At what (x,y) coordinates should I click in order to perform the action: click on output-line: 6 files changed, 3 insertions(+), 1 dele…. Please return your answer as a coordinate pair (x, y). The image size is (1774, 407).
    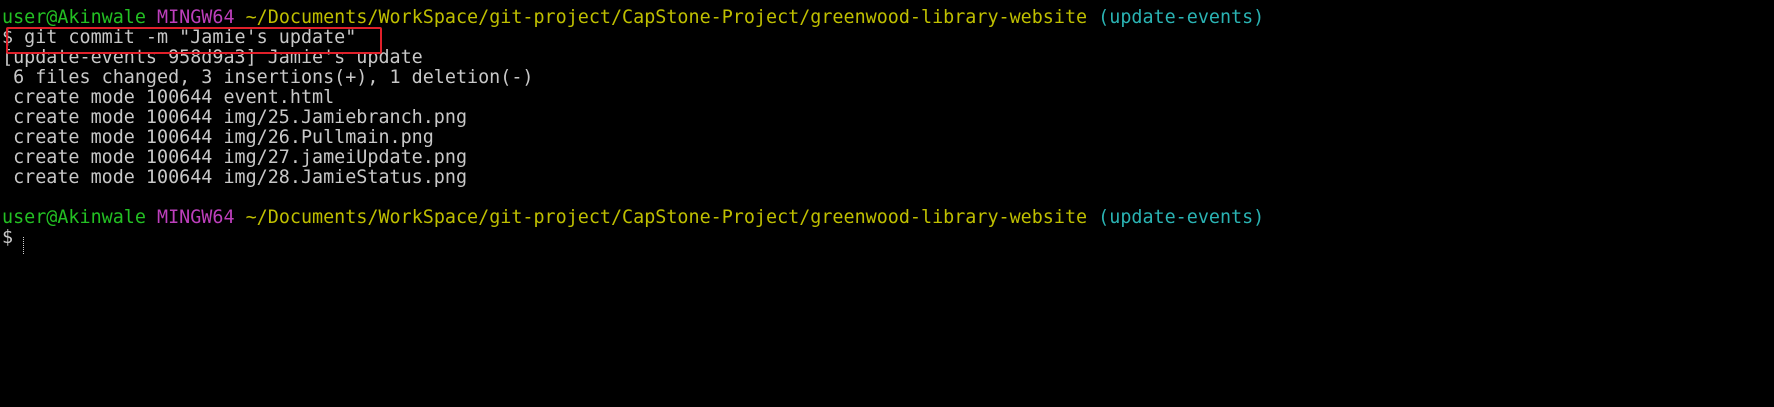
    Looking at the image, I should click on (268, 77).